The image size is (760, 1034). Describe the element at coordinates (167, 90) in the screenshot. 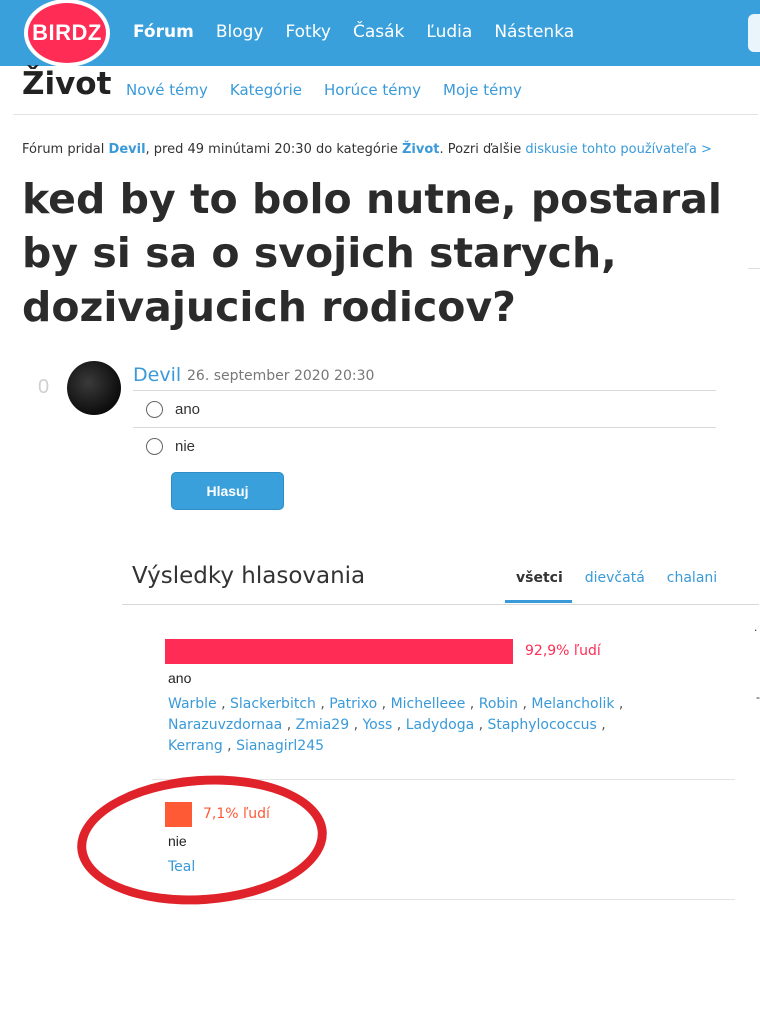

I see `subnav-new-topics: Nové témy` at that location.